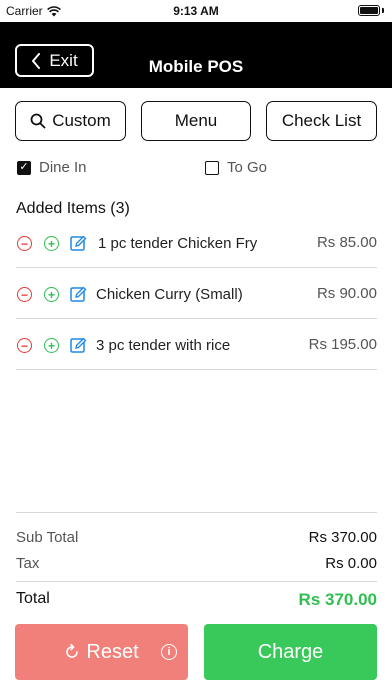 This screenshot has width=392, height=696. I want to click on item-name: 3 pc tender with rice, so click(163, 345).